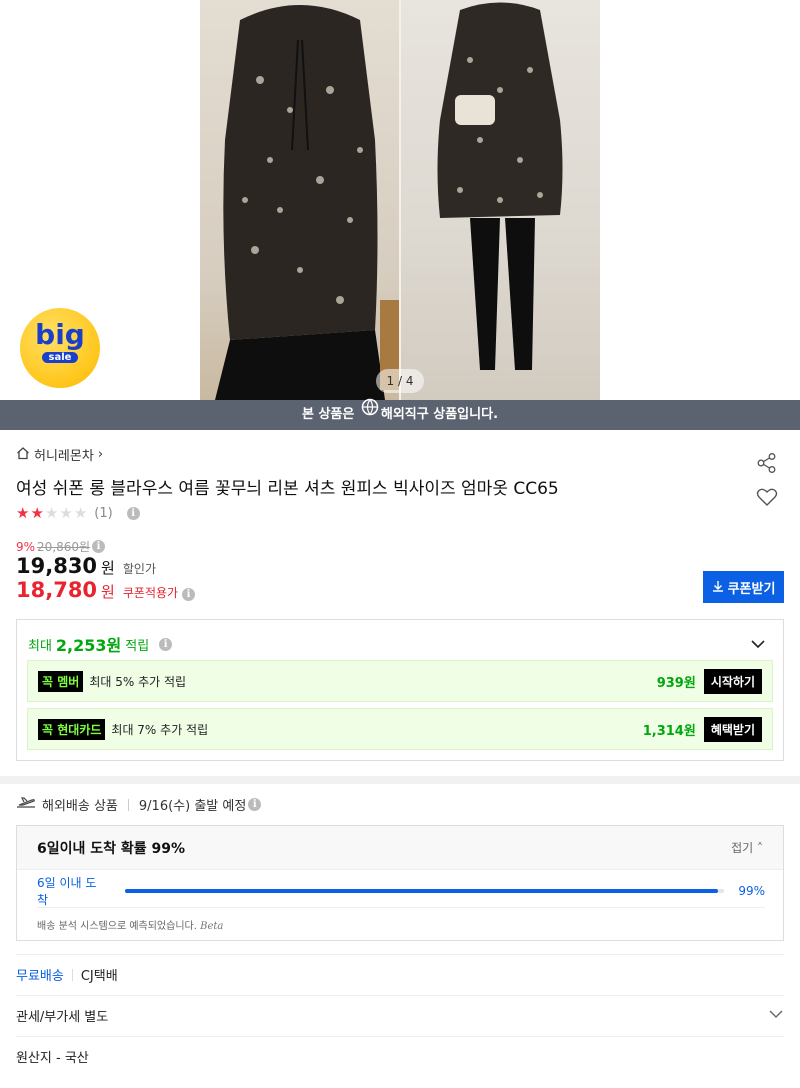 The image size is (800, 1088). Describe the element at coordinates (160, 729) in the screenshot. I see `card-offer-text: 최대 7% 추가 적립` at that location.